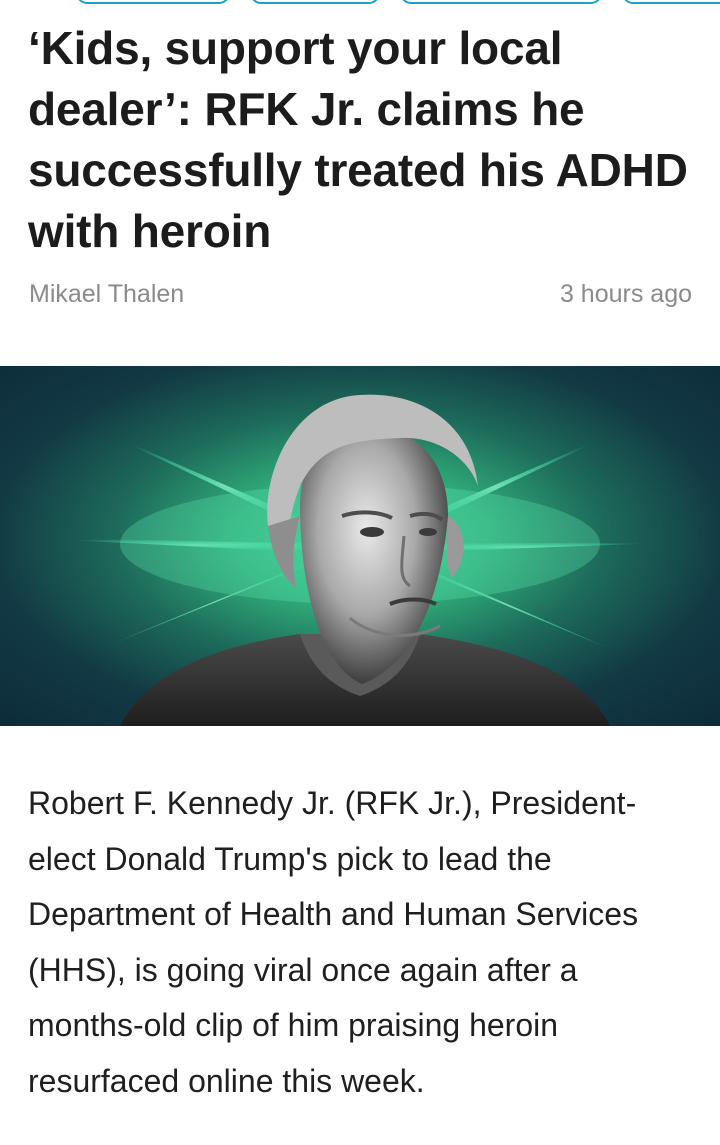 This screenshot has height=1145, width=720. What do you see at coordinates (625, 294) in the screenshot?
I see `publish-time: 3 hours ago` at bounding box center [625, 294].